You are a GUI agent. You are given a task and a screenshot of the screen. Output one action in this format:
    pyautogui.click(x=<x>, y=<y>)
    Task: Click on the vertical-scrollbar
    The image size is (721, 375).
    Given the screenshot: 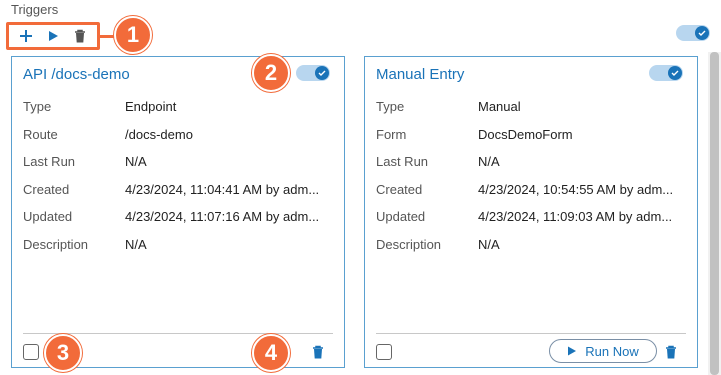 What is the action you would take?
    pyautogui.click(x=714, y=213)
    